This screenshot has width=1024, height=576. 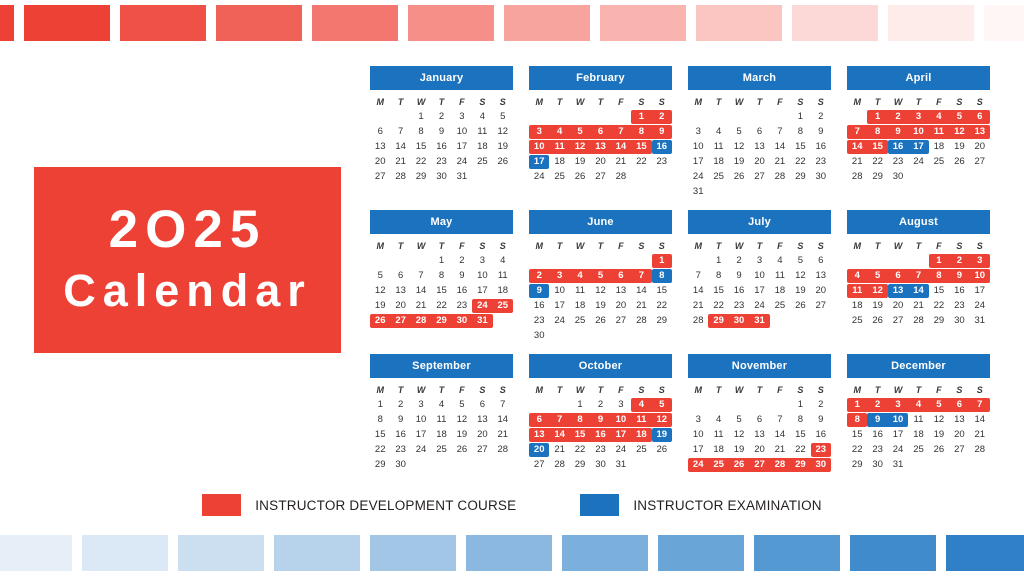 I want to click on day-cell: 10, so click(x=918, y=132).